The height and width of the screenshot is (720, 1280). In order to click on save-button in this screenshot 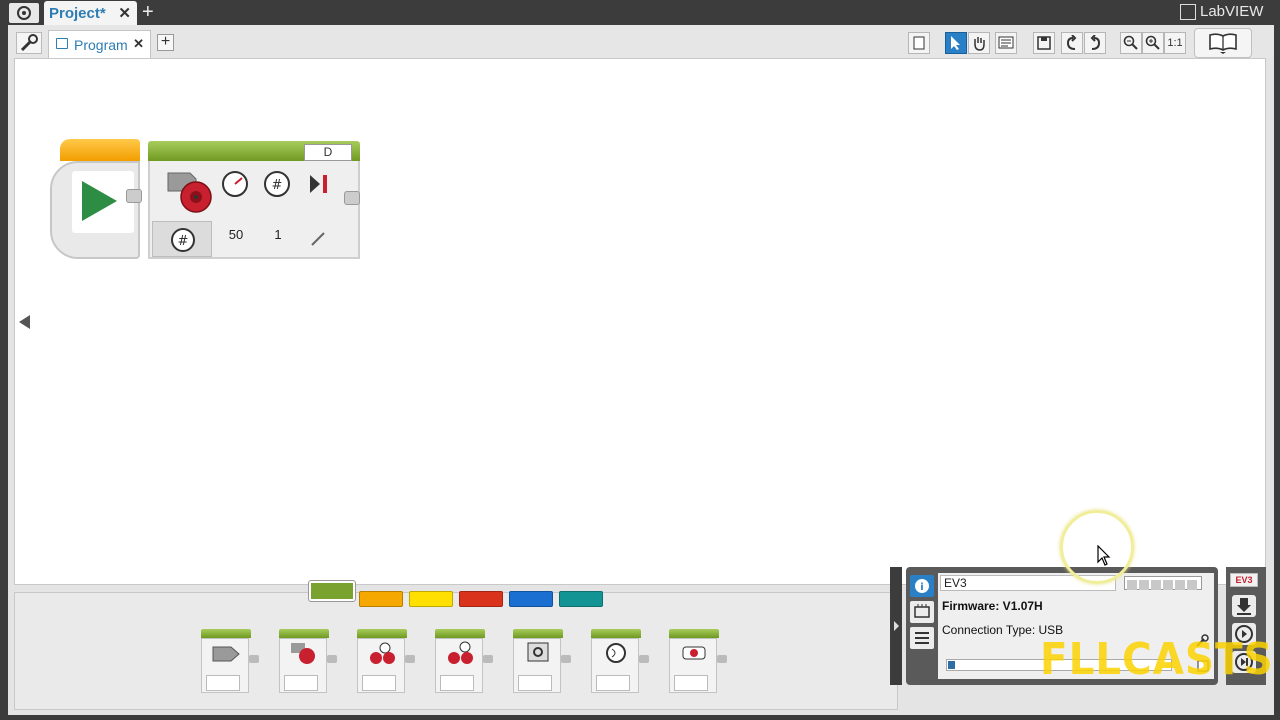, I will do `click(1044, 43)`.